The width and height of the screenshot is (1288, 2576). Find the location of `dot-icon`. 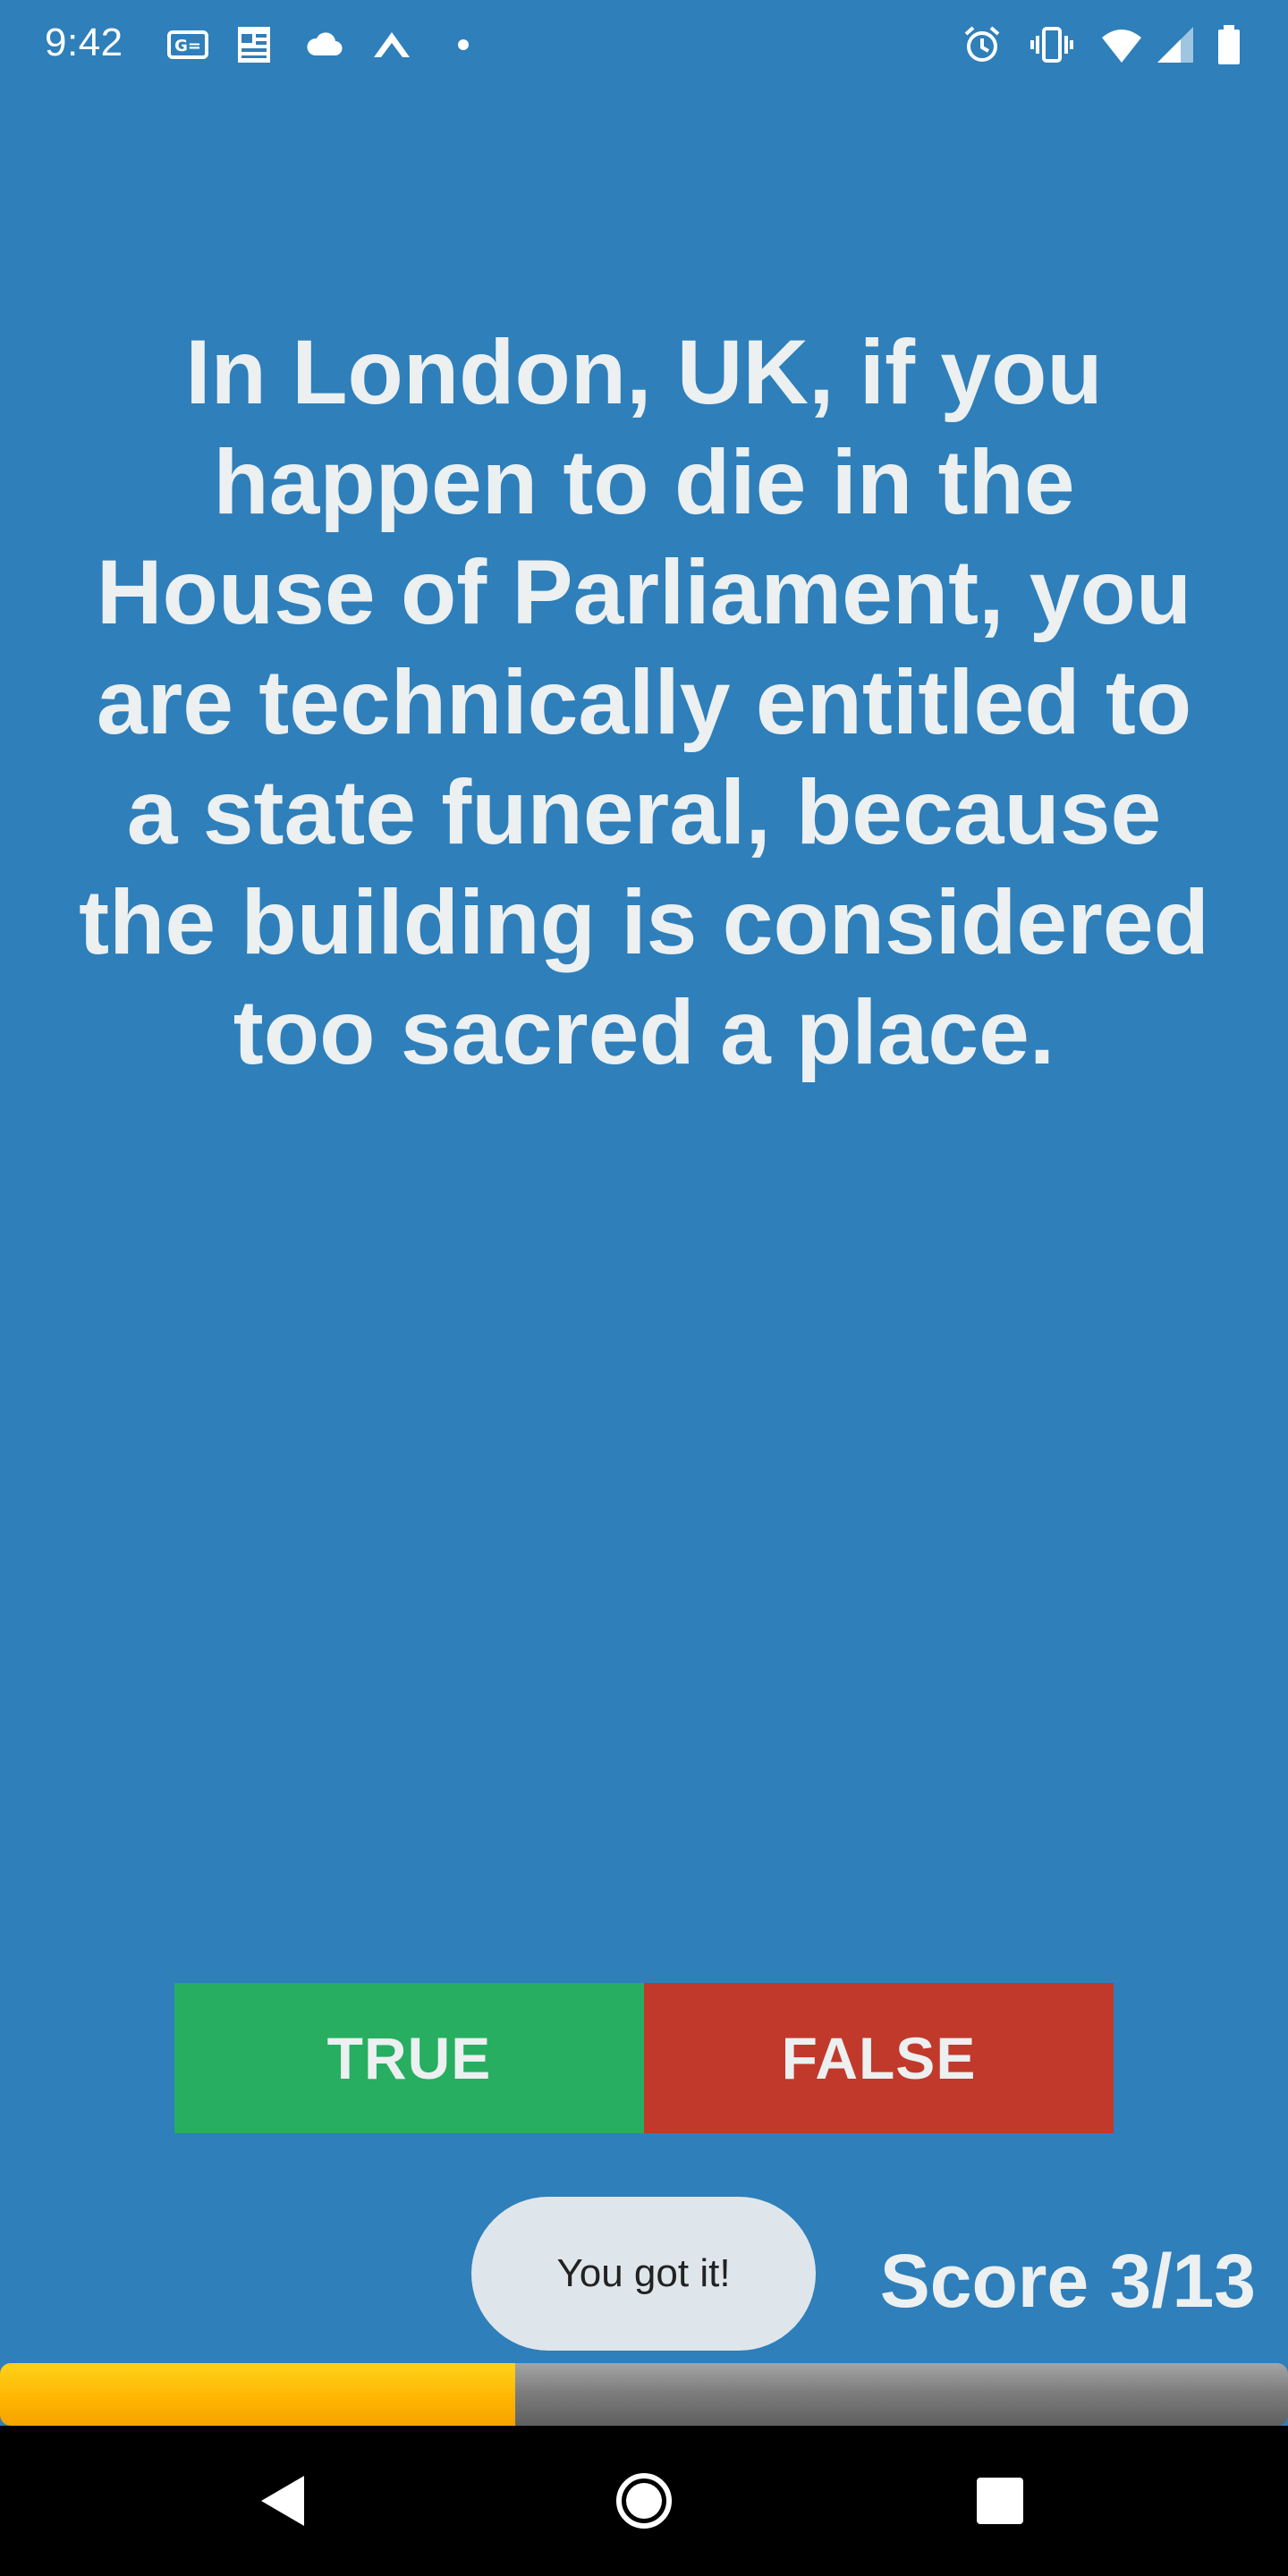

dot-icon is located at coordinates (463, 44).